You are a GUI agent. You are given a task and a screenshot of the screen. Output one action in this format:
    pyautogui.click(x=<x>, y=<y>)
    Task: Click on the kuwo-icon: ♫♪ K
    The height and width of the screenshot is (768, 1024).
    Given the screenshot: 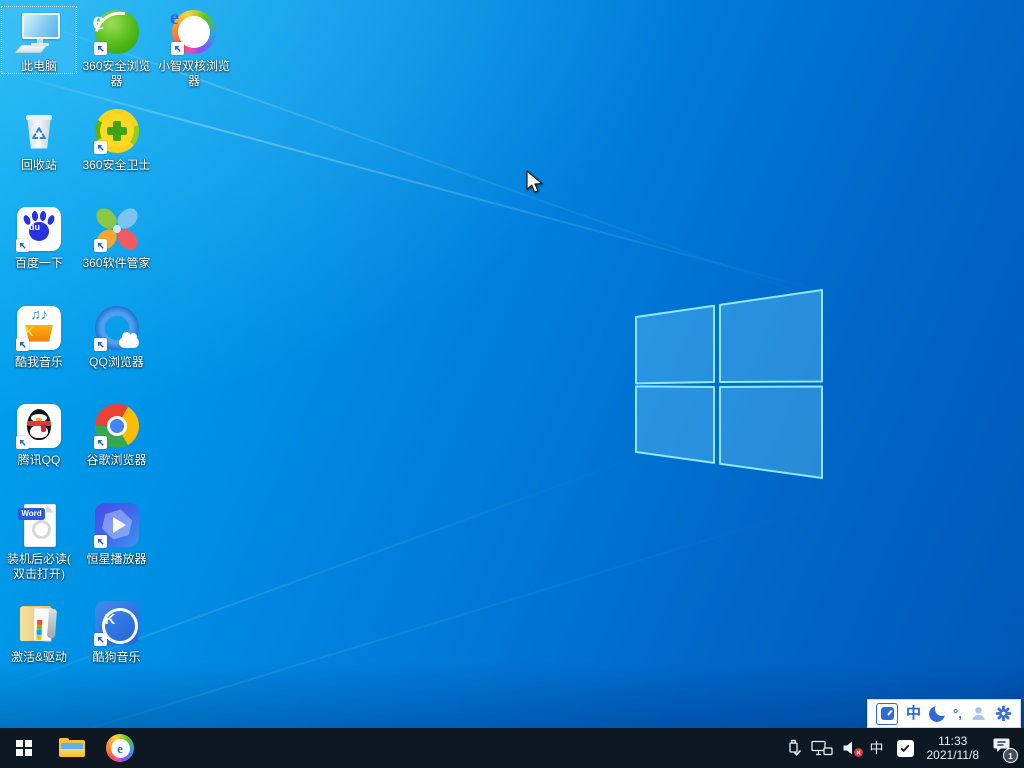 What is the action you would take?
    pyautogui.click(x=39, y=328)
    